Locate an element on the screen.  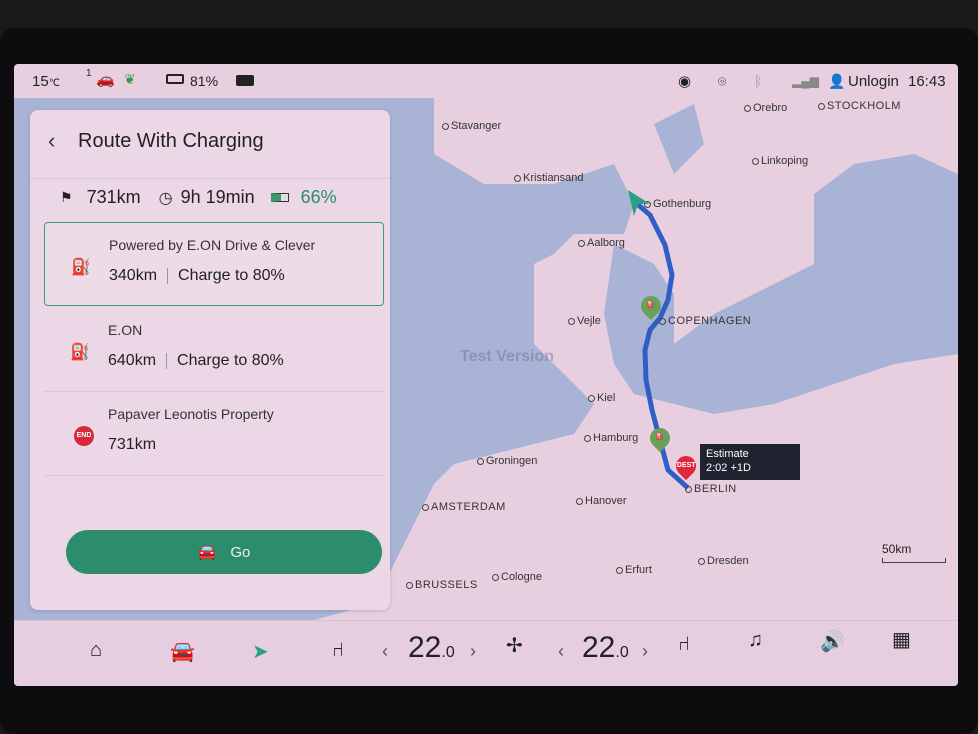
volume-icon: 🔊 is located at coordinates (832, 641).